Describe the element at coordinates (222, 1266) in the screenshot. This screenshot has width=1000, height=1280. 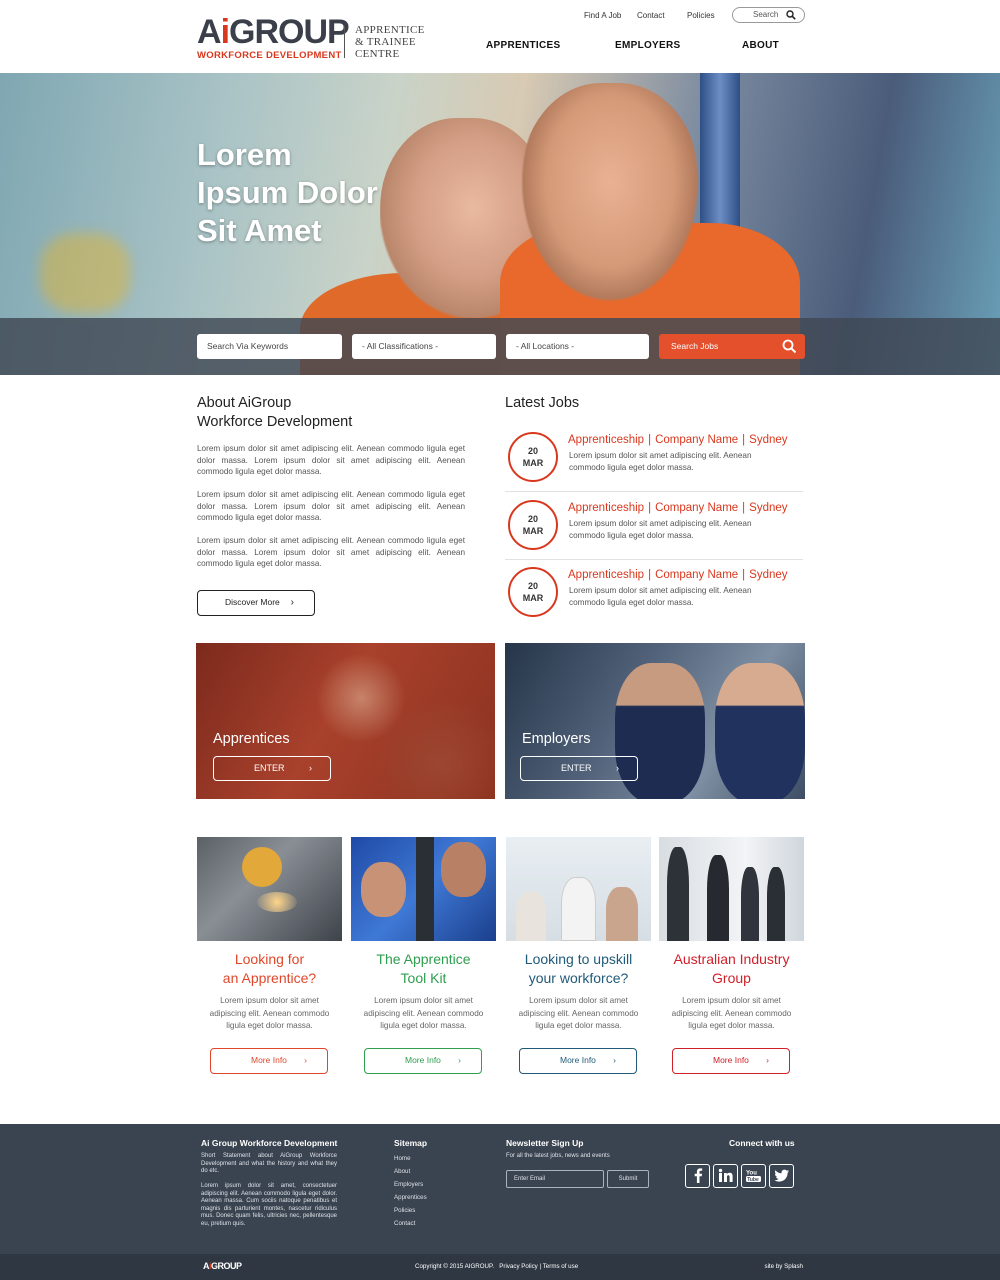
I see `footer-logo: AiGROUP` at that location.